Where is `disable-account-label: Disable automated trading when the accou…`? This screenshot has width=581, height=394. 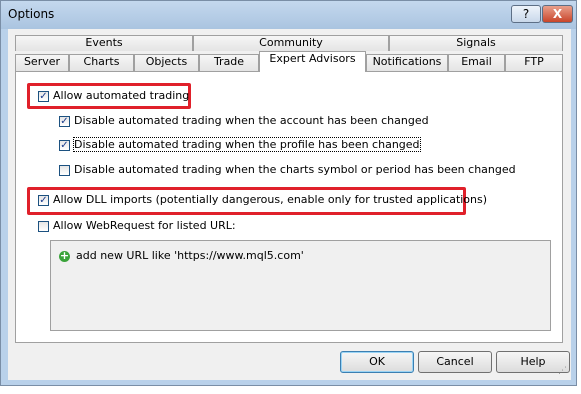
disable-account-label: Disable automated trading when the accou… is located at coordinates (251, 120).